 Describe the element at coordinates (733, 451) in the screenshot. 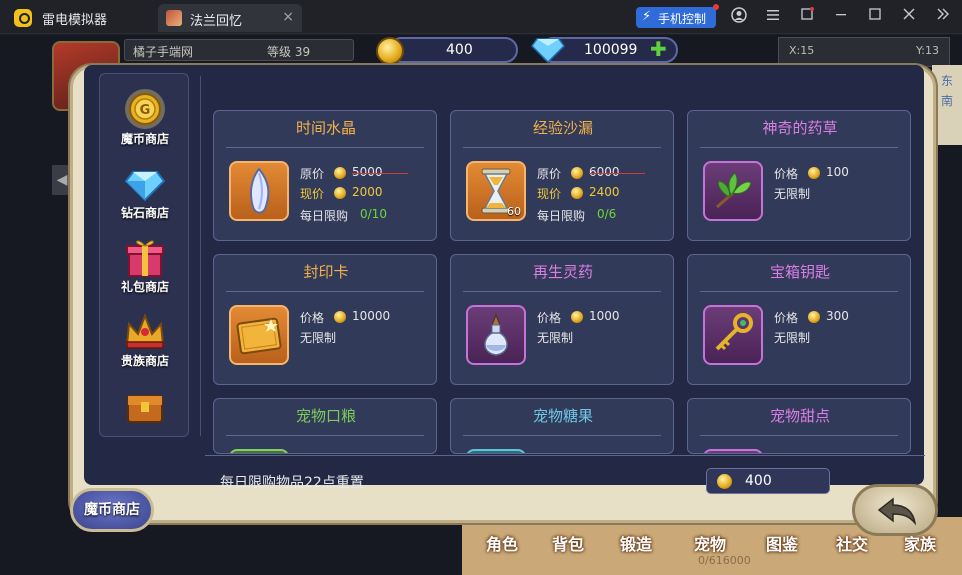

I see `pet-dessert-icon` at that location.